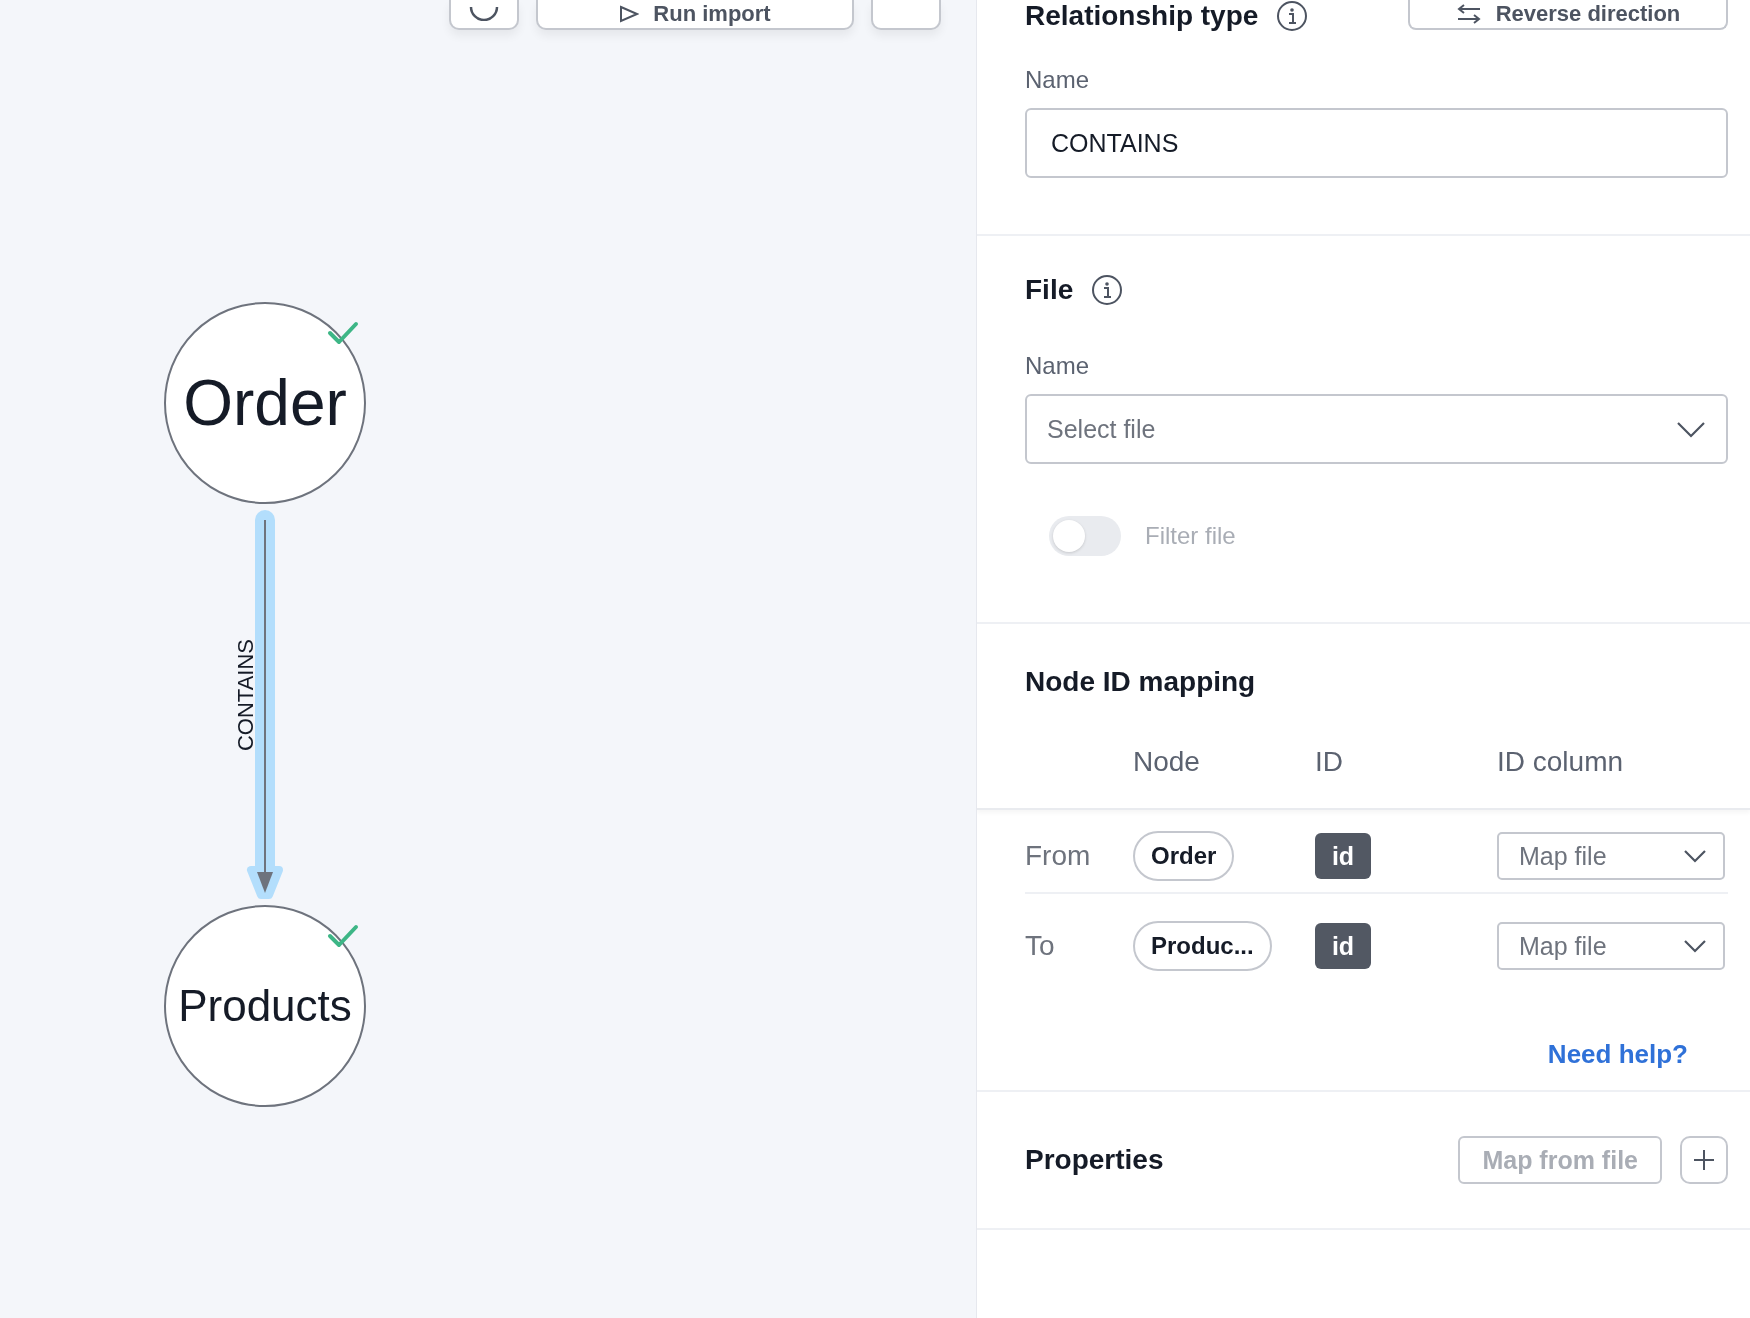 The width and height of the screenshot is (1750, 1318). I want to click on section-title: File, so click(1049, 290).